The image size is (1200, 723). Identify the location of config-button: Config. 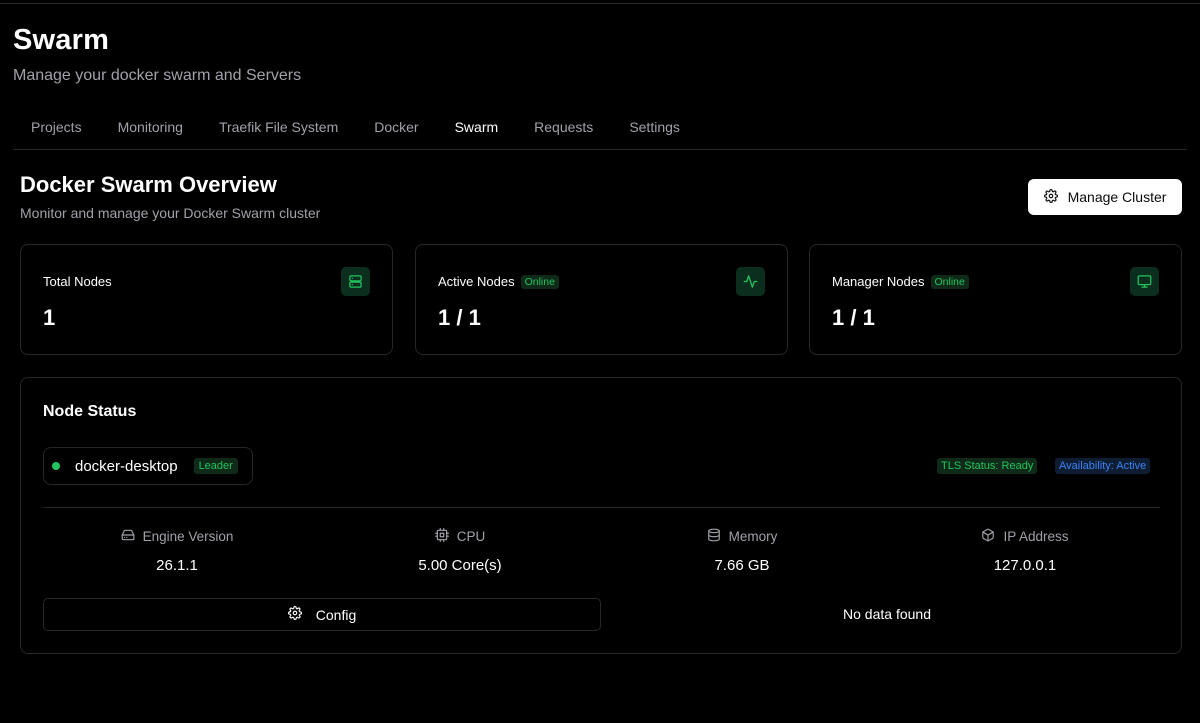
(322, 614).